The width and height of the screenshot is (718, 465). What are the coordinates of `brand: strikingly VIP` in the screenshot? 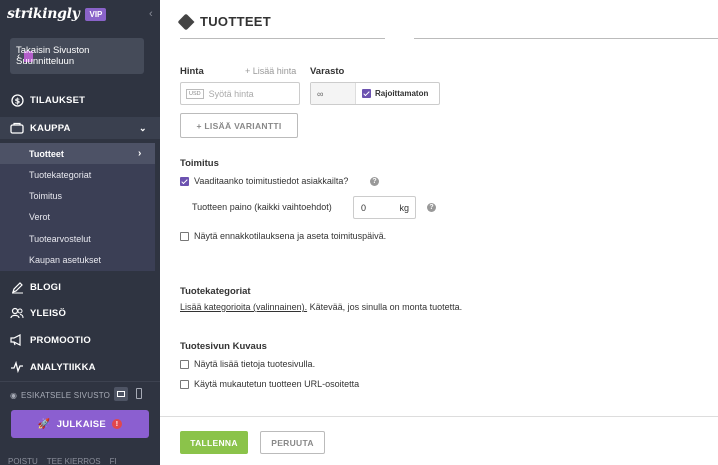 It's located at (57, 14).